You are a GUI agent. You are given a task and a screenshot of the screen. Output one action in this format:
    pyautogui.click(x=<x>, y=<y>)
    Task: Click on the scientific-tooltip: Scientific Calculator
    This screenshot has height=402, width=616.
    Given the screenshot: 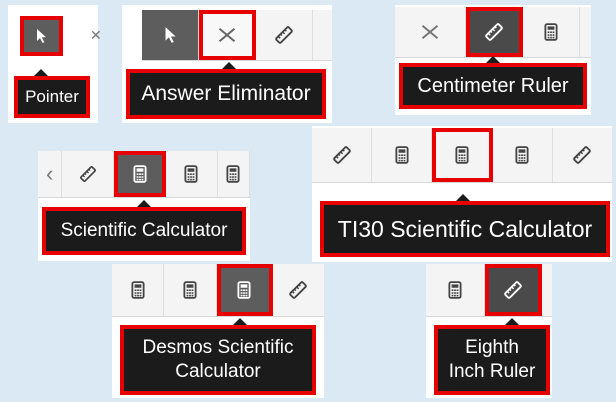 What is the action you would take?
    pyautogui.click(x=144, y=231)
    